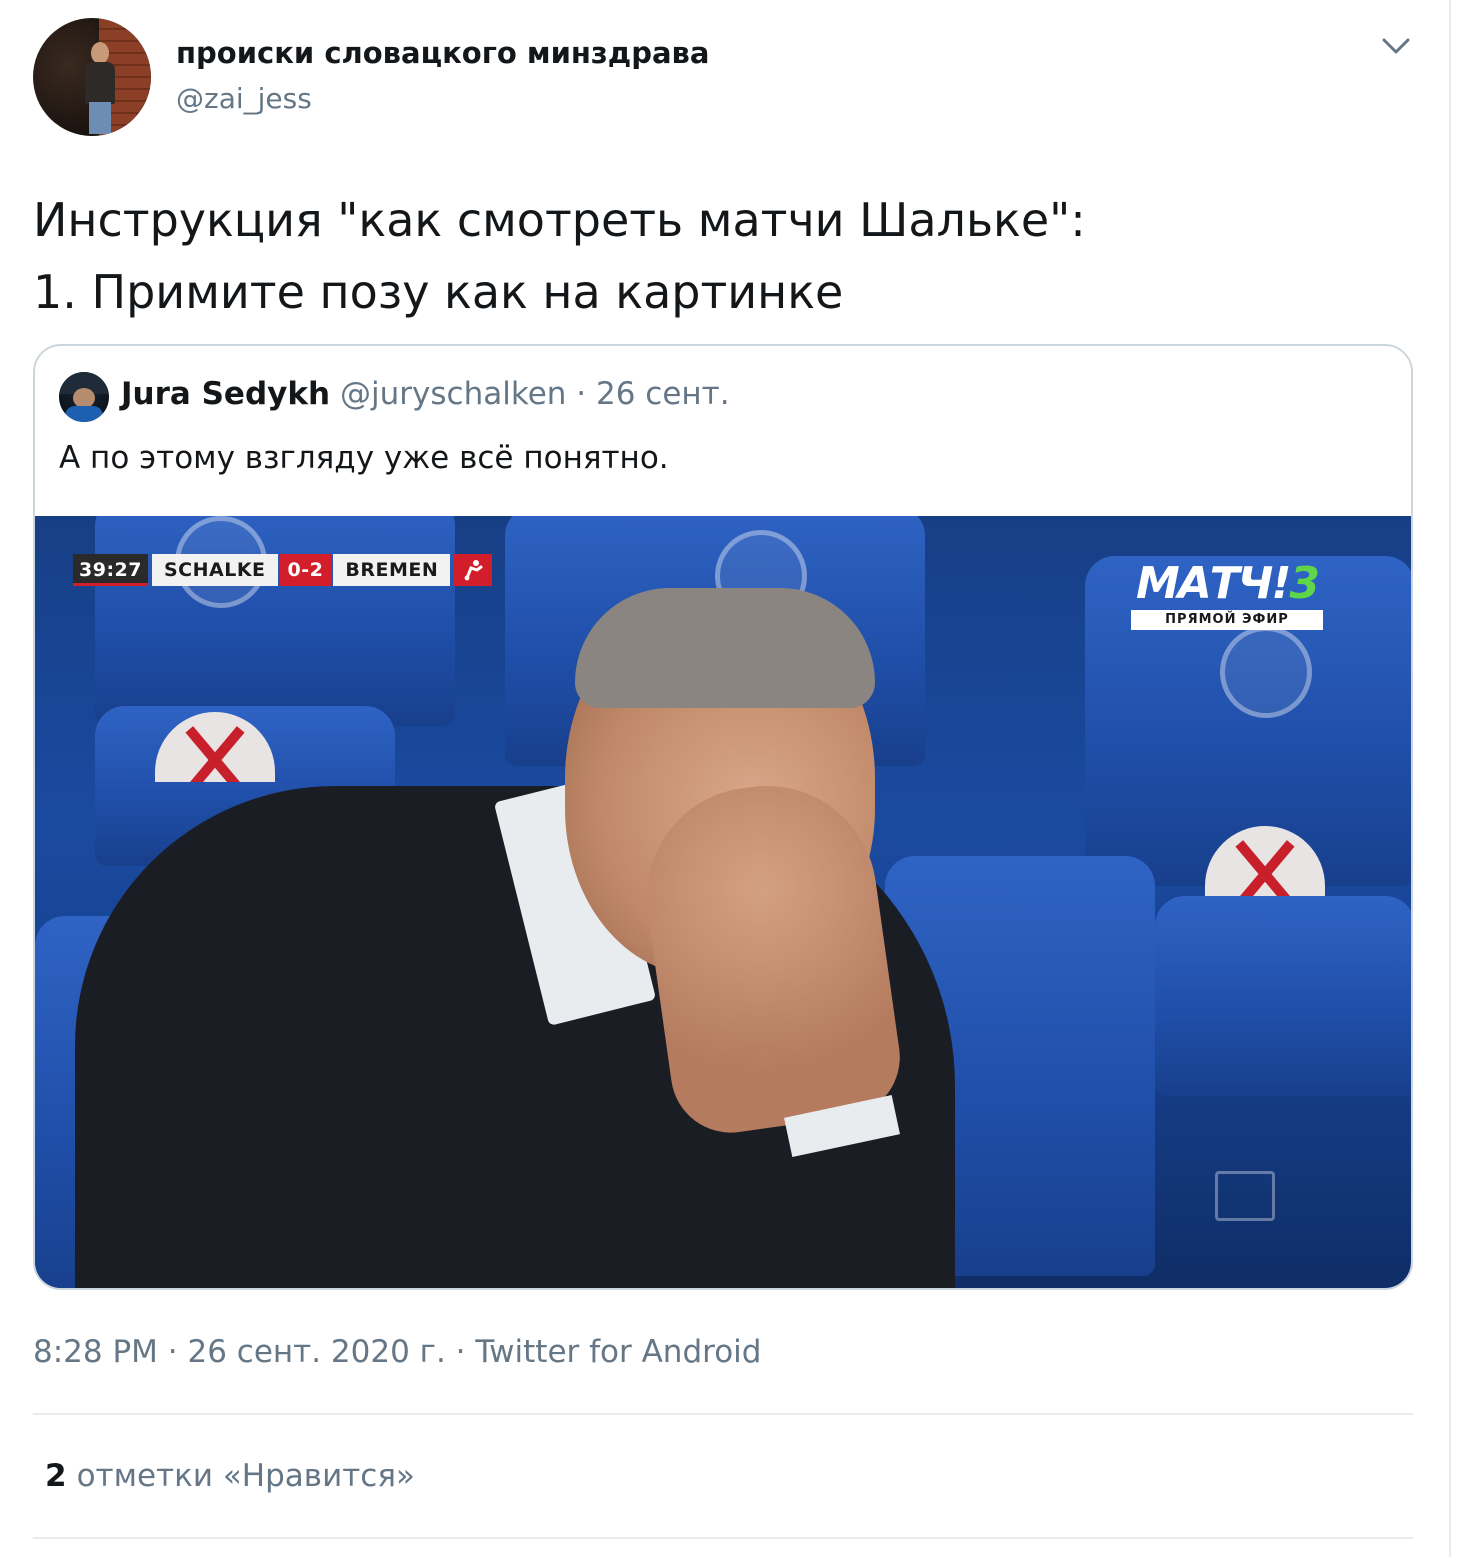 The height and width of the screenshot is (1557, 1460). What do you see at coordinates (226, 394) in the screenshot?
I see `quoted-author-name: Jura Sedykh` at bounding box center [226, 394].